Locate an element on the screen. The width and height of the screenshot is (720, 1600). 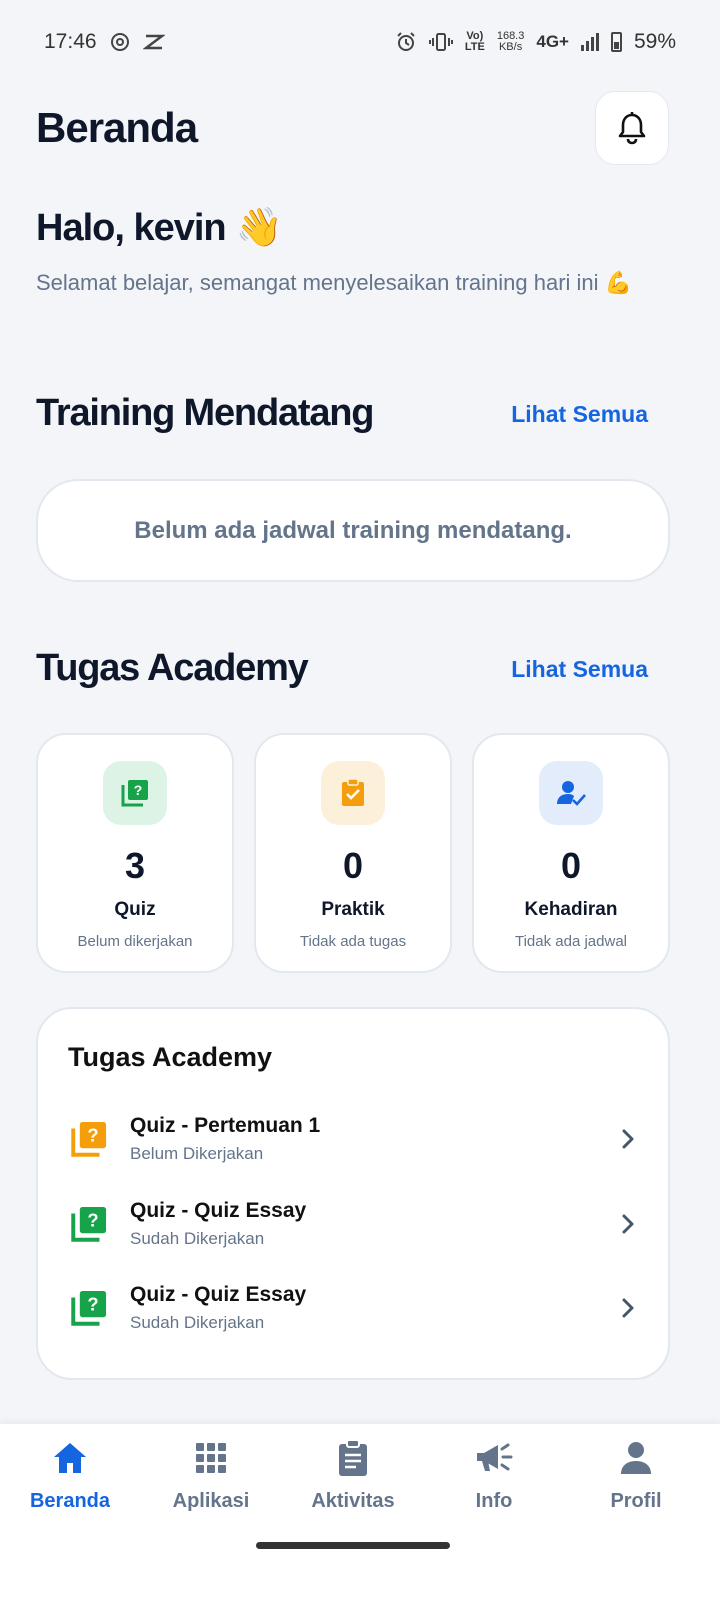
stat-sub: Tidak ada jadwal is located at coordinates (570, 941).